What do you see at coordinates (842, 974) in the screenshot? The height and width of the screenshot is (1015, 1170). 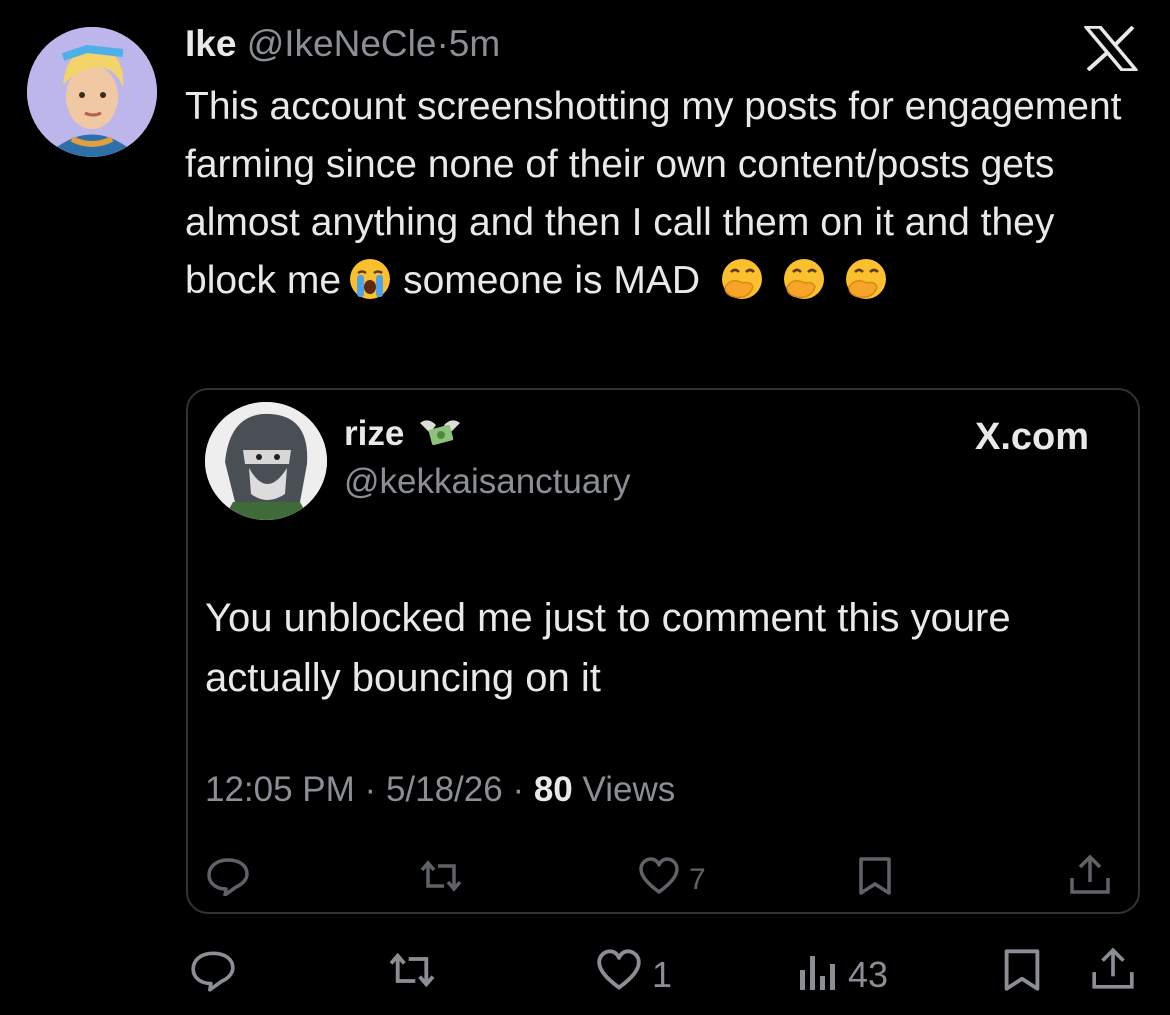 I see `views-button: 43` at bounding box center [842, 974].